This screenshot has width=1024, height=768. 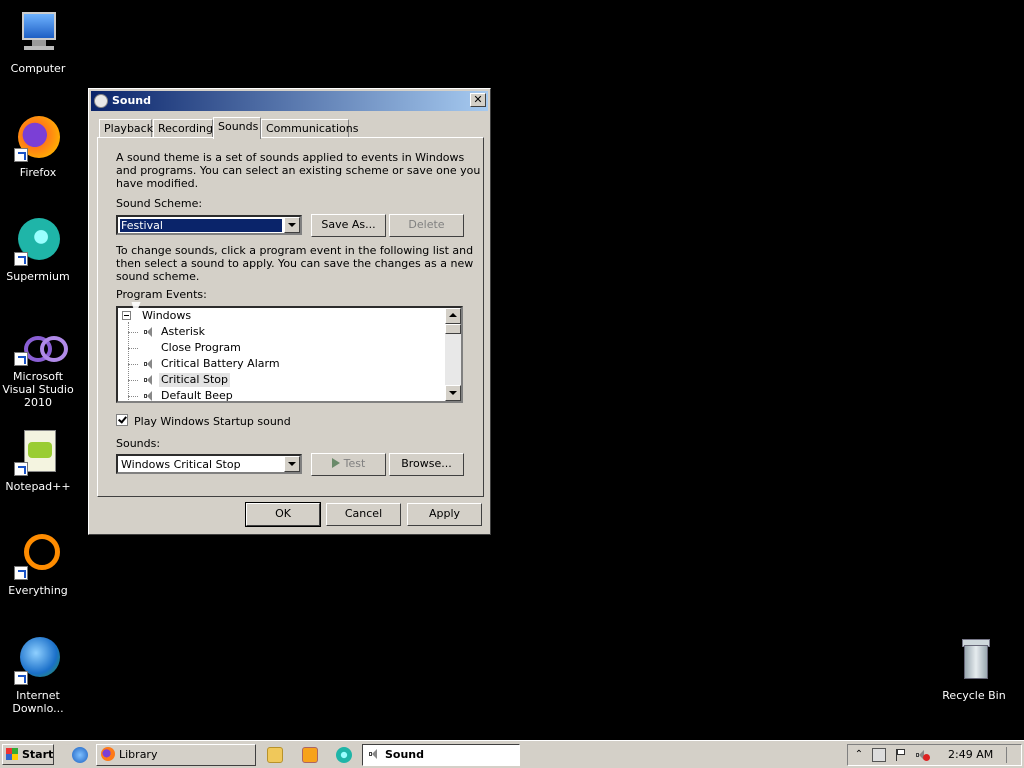 What do you see at coordinates (38, 452) in the screenshot?
I see `notepadpp-icon` at bounding box center [38, 452].